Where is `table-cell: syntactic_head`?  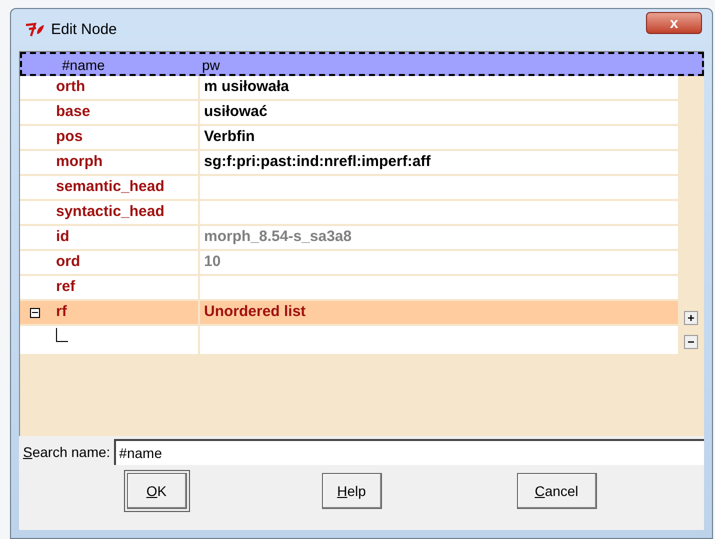
table-cell: syntactic_head is located at coordinates (125, 212).